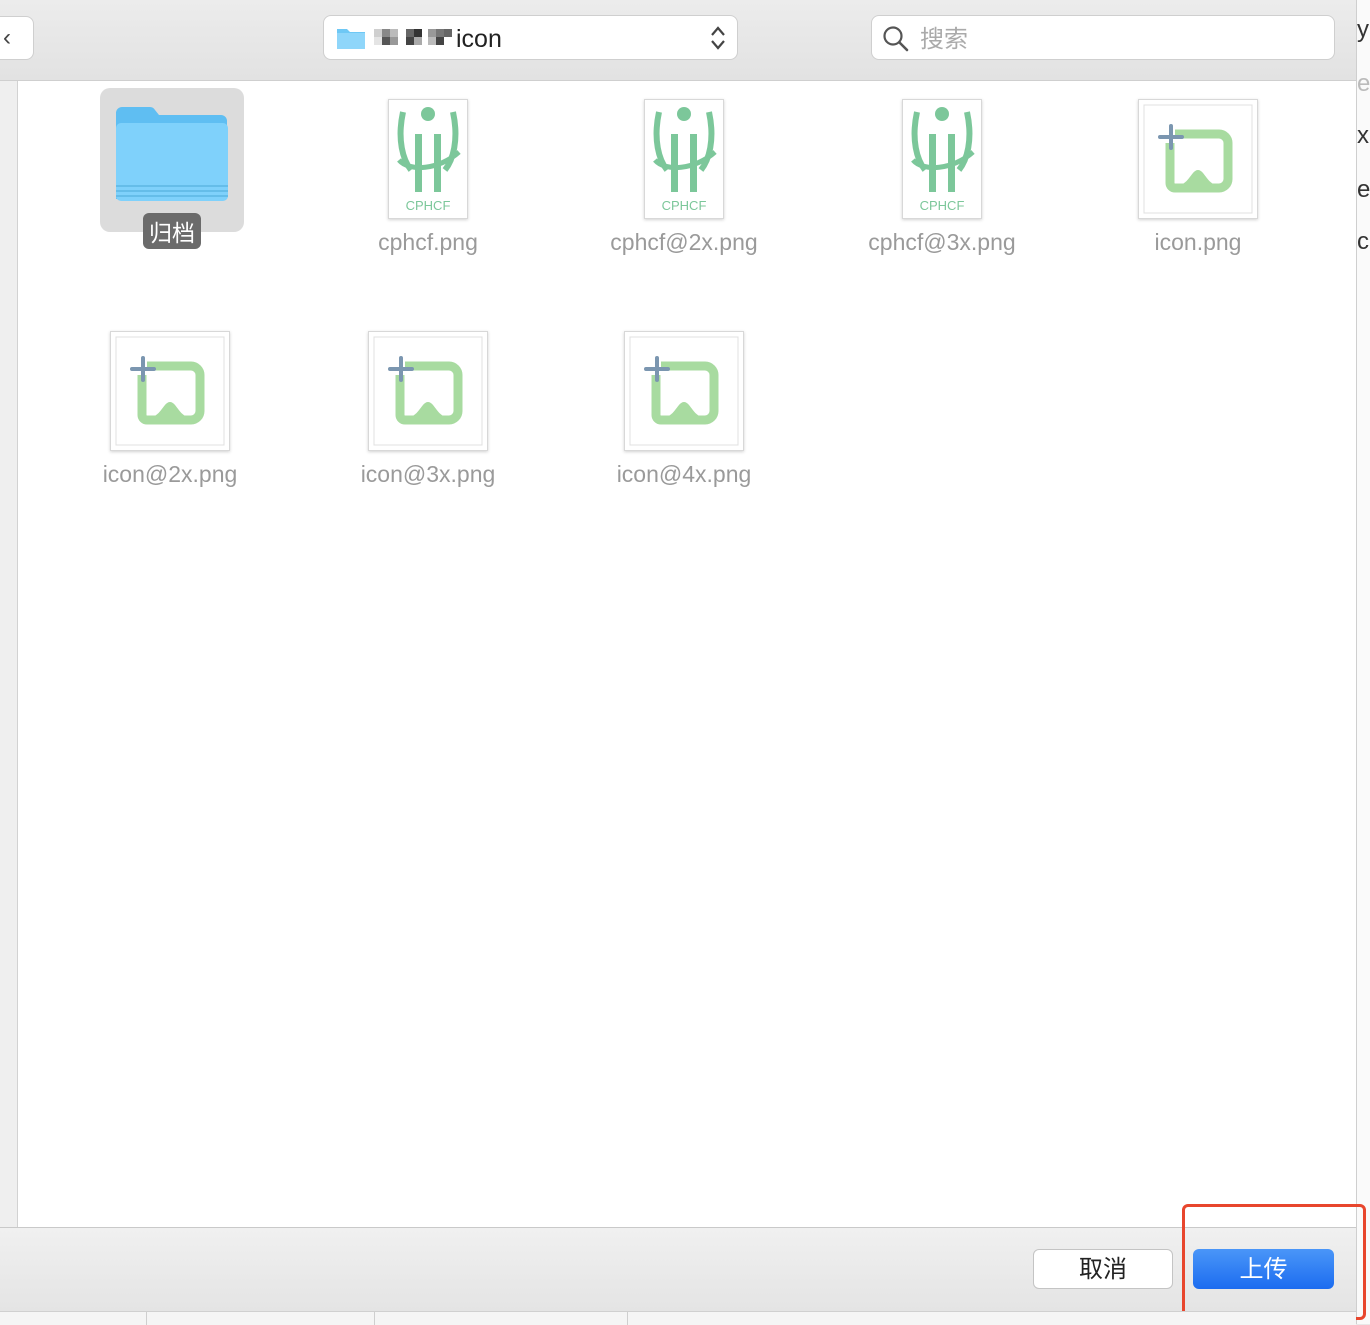 Image resolution: width=1370 pixels, height=1325 pixels. I want to click on path-popup: icon, so click(530, 37).